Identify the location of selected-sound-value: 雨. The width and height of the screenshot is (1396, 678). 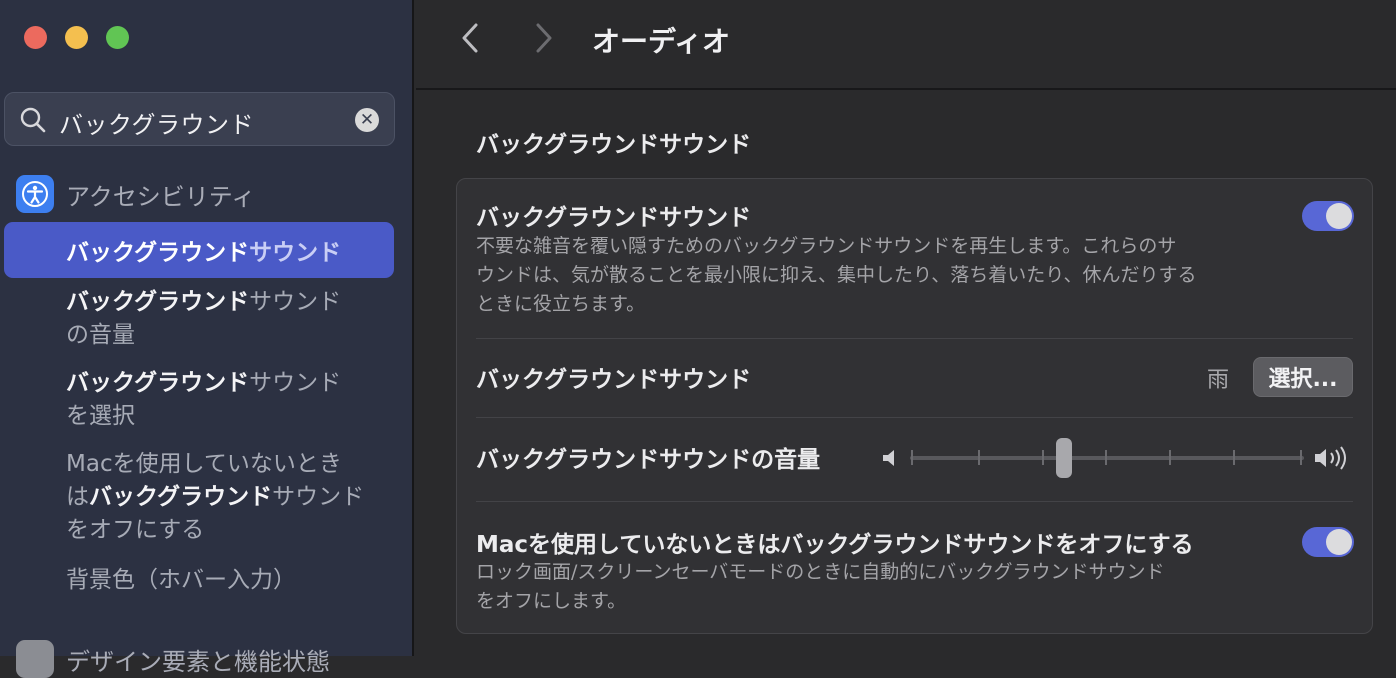
(1218, 380).